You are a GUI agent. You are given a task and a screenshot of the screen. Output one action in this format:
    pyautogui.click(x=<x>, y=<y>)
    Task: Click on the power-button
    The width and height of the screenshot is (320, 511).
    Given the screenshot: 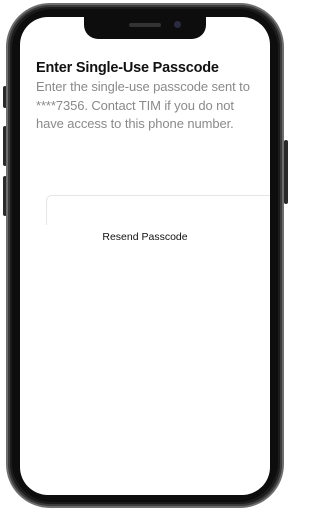 What is the action you would take?
    pyautogui.click(x=286, y=172)
    